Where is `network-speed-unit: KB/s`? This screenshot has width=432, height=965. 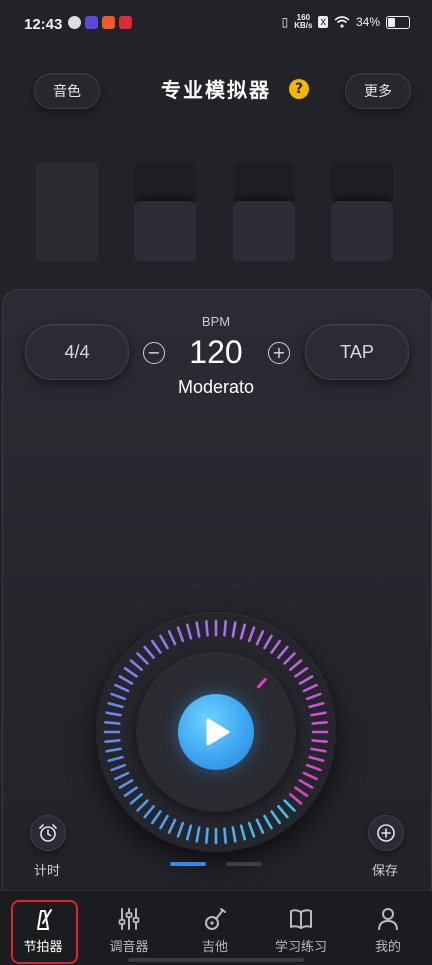 network-speed-unit: KB/s is located at coordinates (303, 25).